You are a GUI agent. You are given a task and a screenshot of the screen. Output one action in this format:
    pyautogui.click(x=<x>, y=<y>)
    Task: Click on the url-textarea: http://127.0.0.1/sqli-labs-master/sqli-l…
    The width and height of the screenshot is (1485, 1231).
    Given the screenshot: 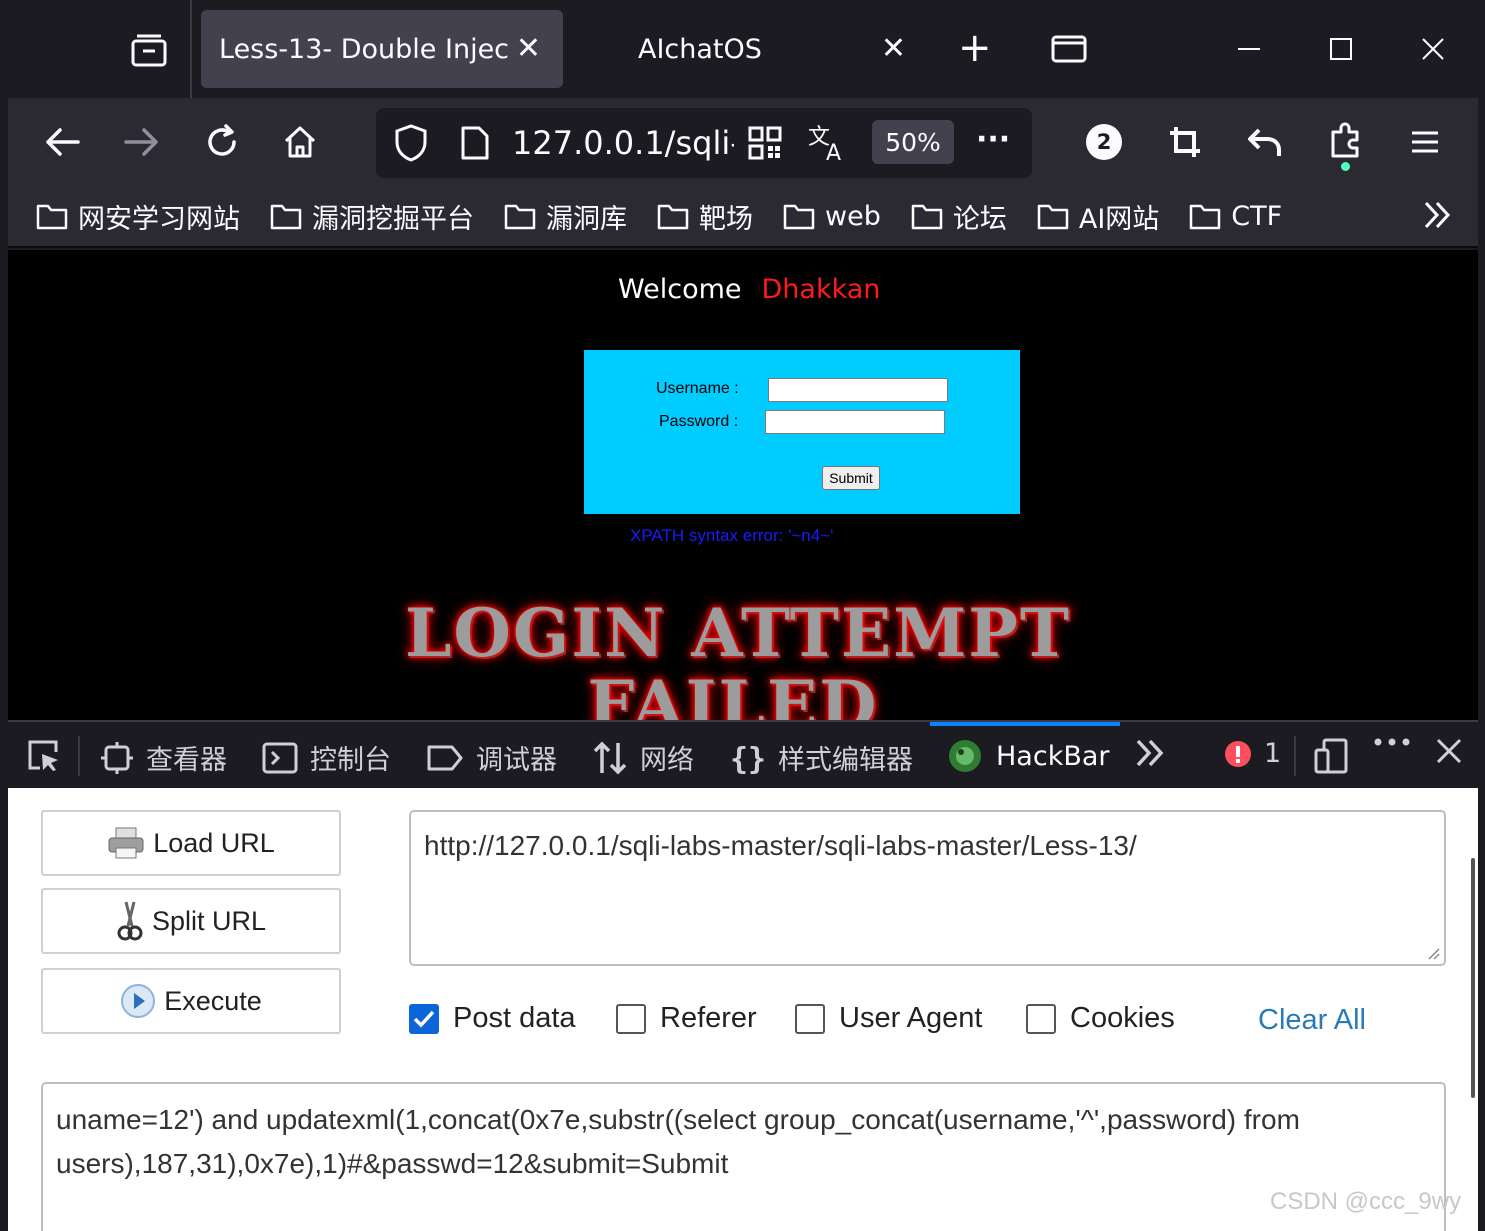 What is the action you would take?
    pyautogui.click(x=927, y=888)
    